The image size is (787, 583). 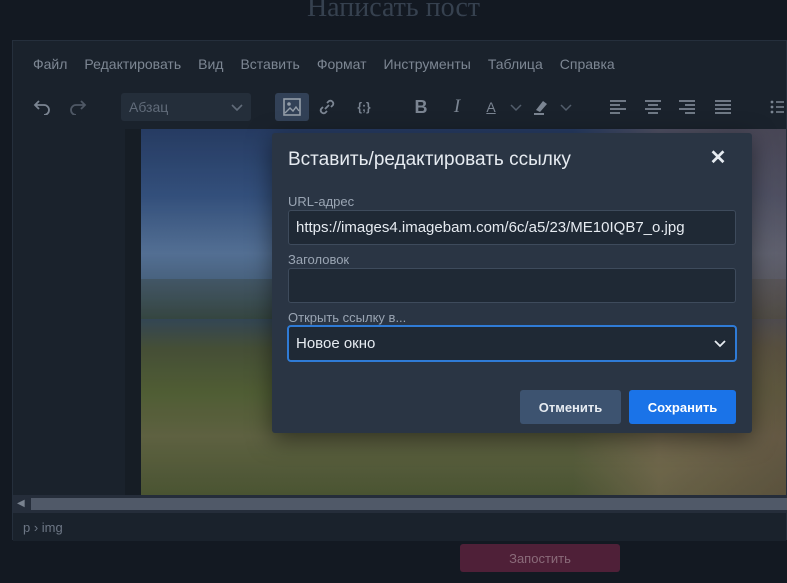 I want to click on close-icon: ✕, so click(x=718, y=158).